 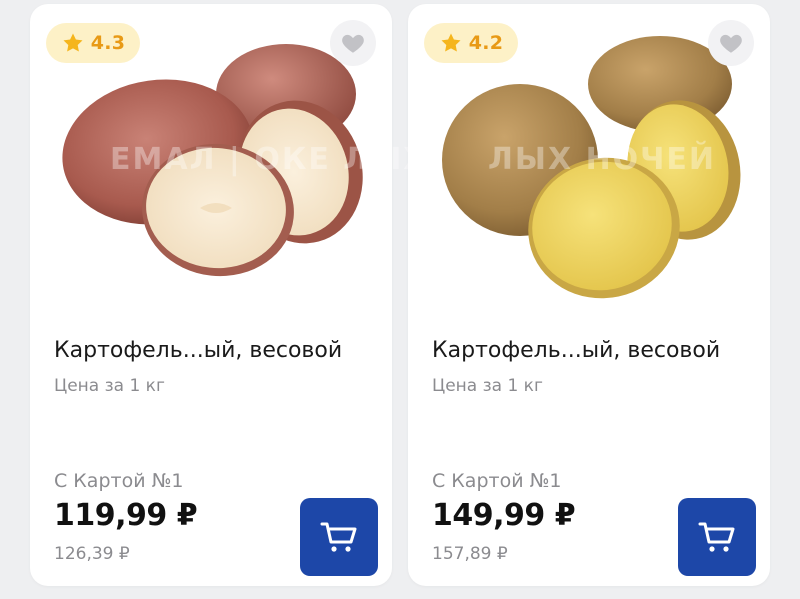 What do you see at coordinates (92, 554) in the screenshot?
I see `regular-price: 126,39 ₽` at bounding box center [92, 554].